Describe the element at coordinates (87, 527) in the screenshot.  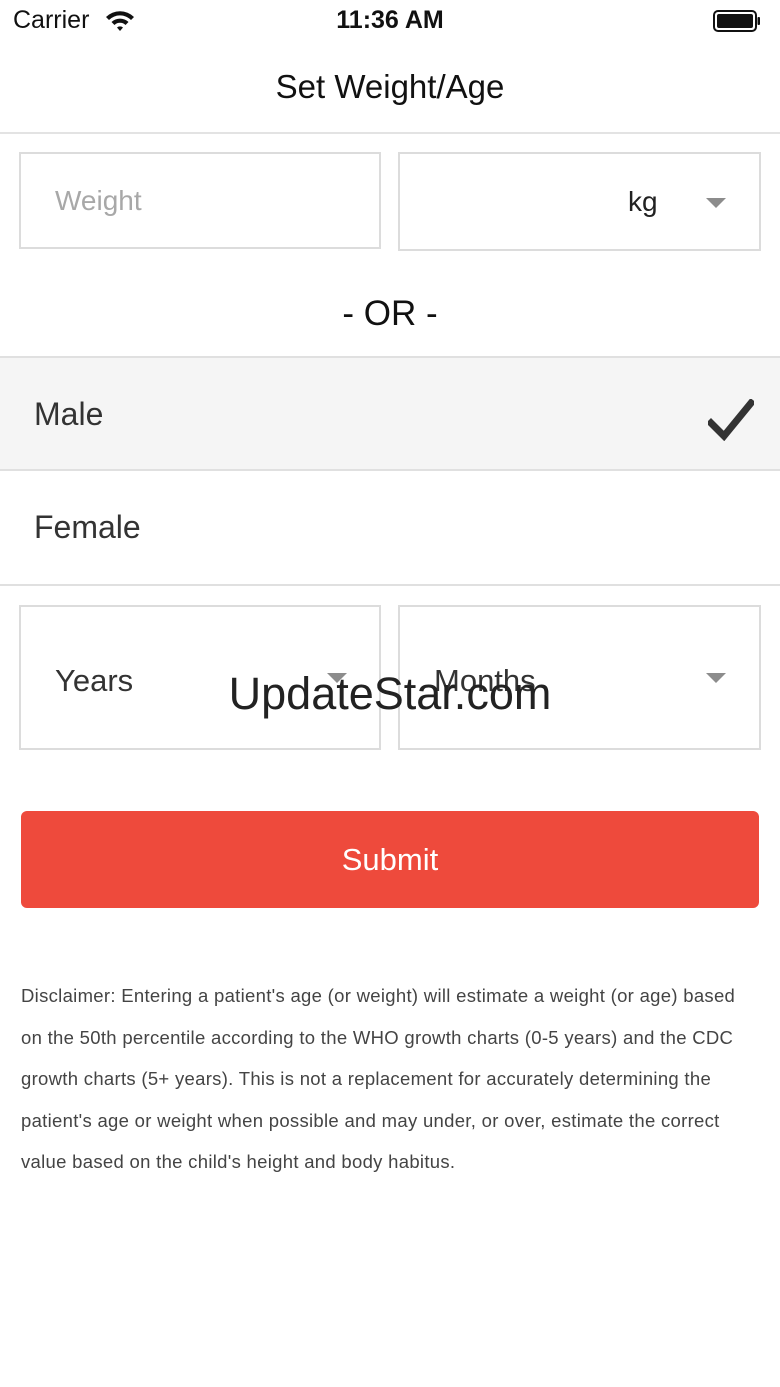
I see `sex-option-label: Female` at that location.